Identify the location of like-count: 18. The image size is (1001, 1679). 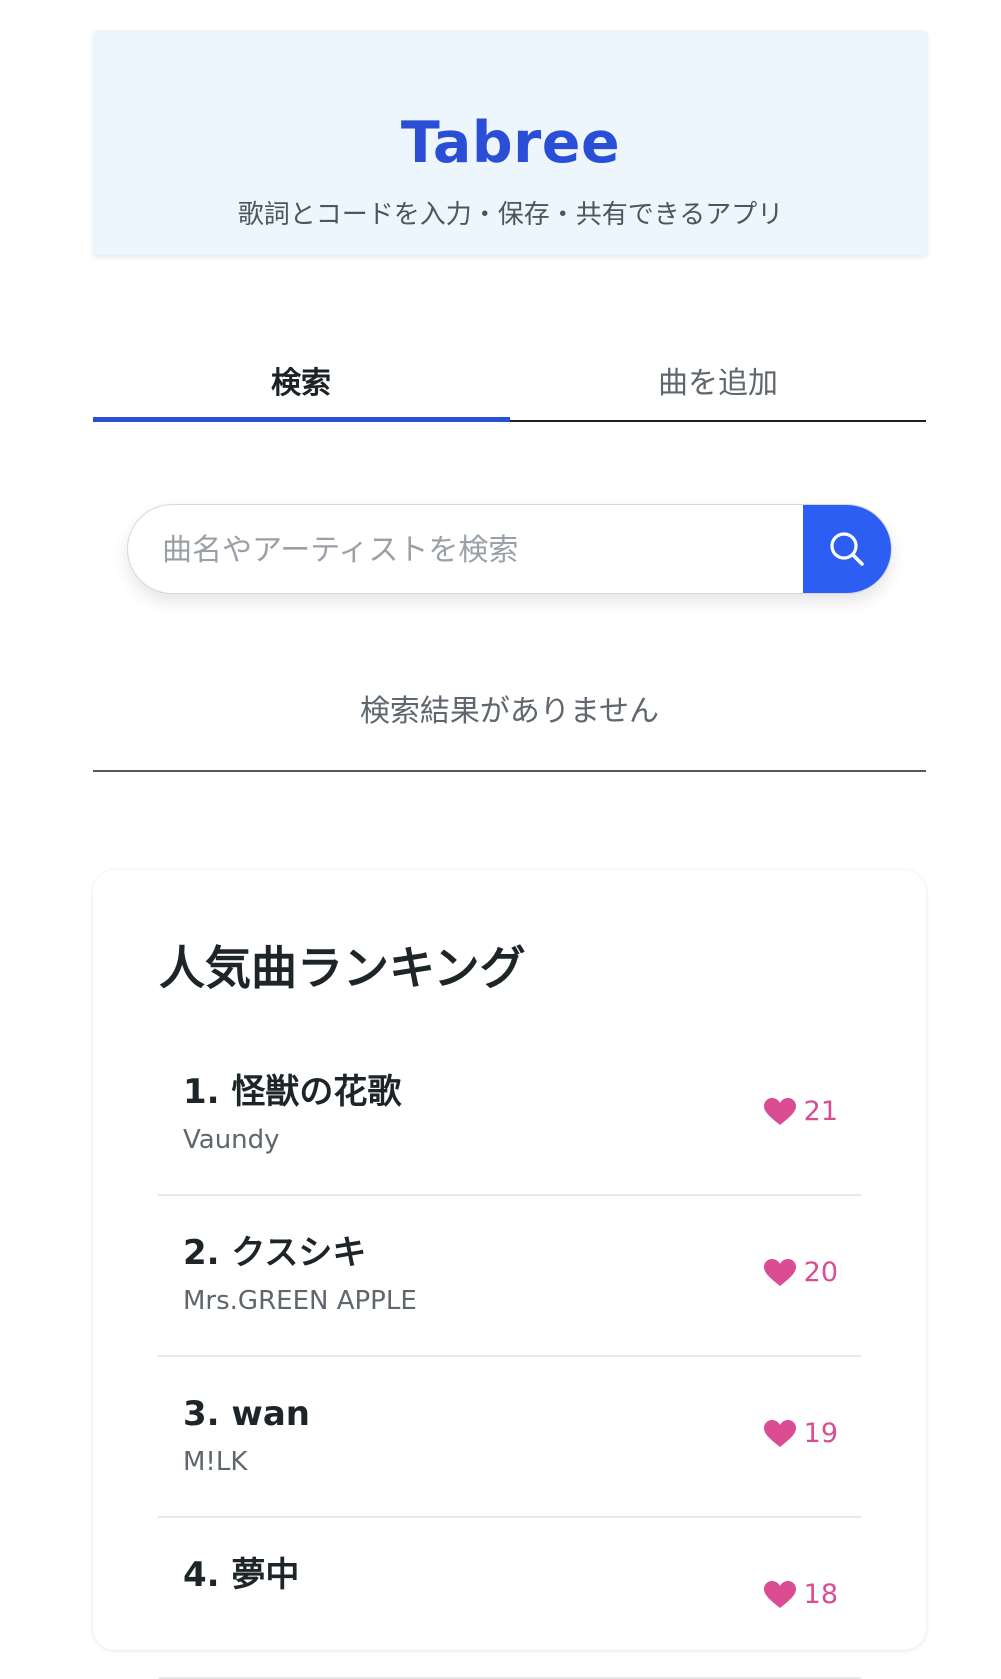
(820, 1594).